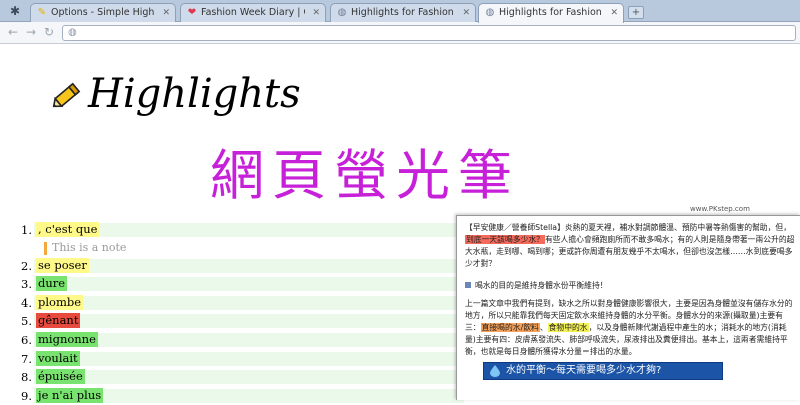 This screenshot has width=800, height=405. I want to click on pencil-icon: ✎, so click(42, 12).